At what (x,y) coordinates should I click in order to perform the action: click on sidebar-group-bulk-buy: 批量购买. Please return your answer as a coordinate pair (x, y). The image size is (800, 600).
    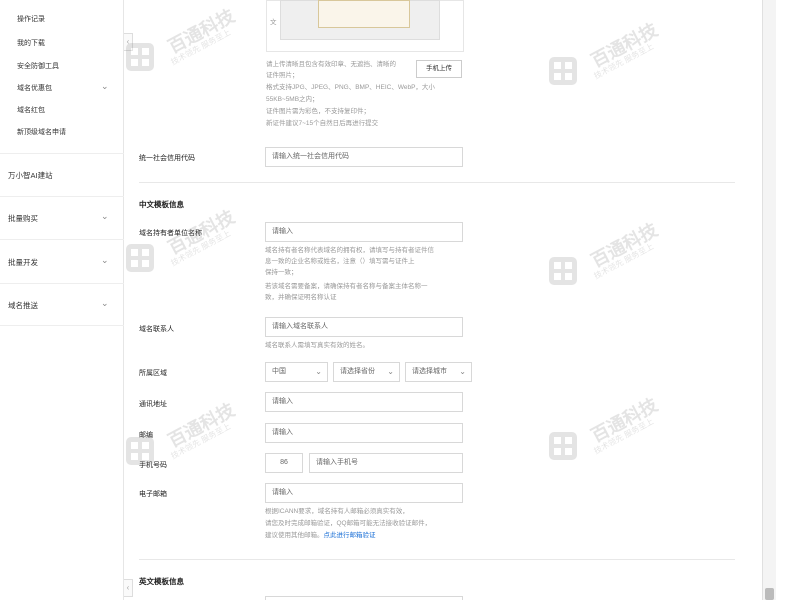
    Looking at the image, I should click on (23, 218).